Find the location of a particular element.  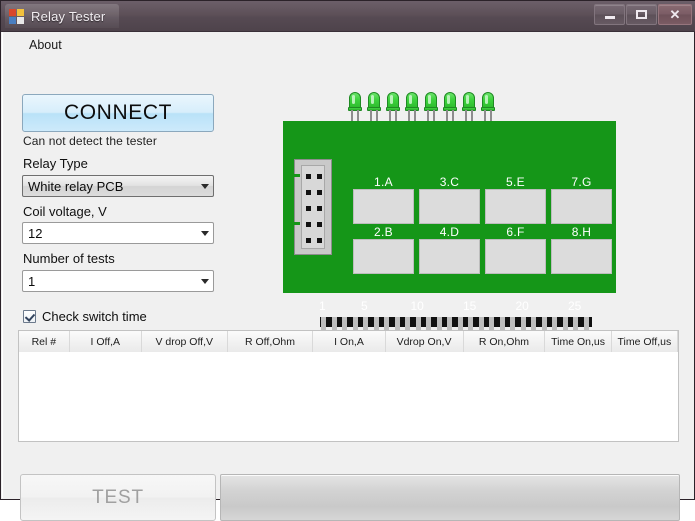

results-table-column-header: I On,A is located at coordinates (349, 341).